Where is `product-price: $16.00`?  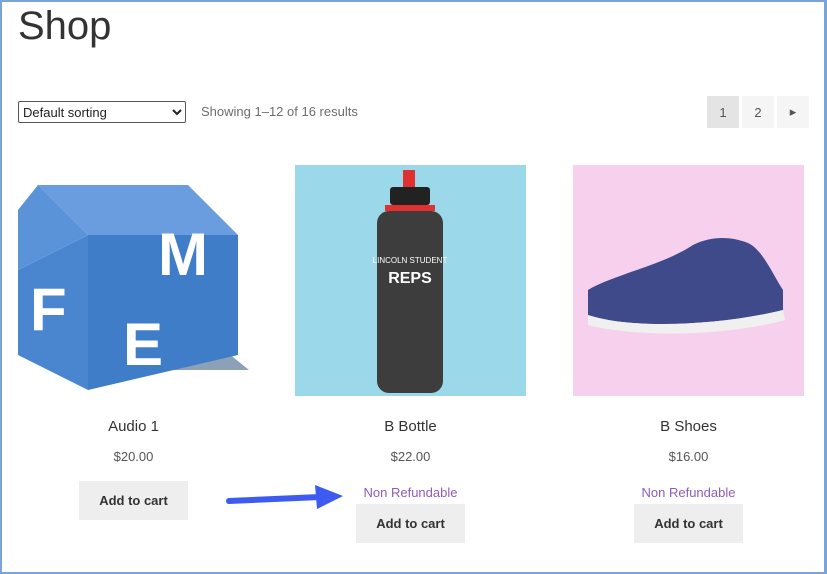
product-price: $16.00 is located at coordinates (688, 456).